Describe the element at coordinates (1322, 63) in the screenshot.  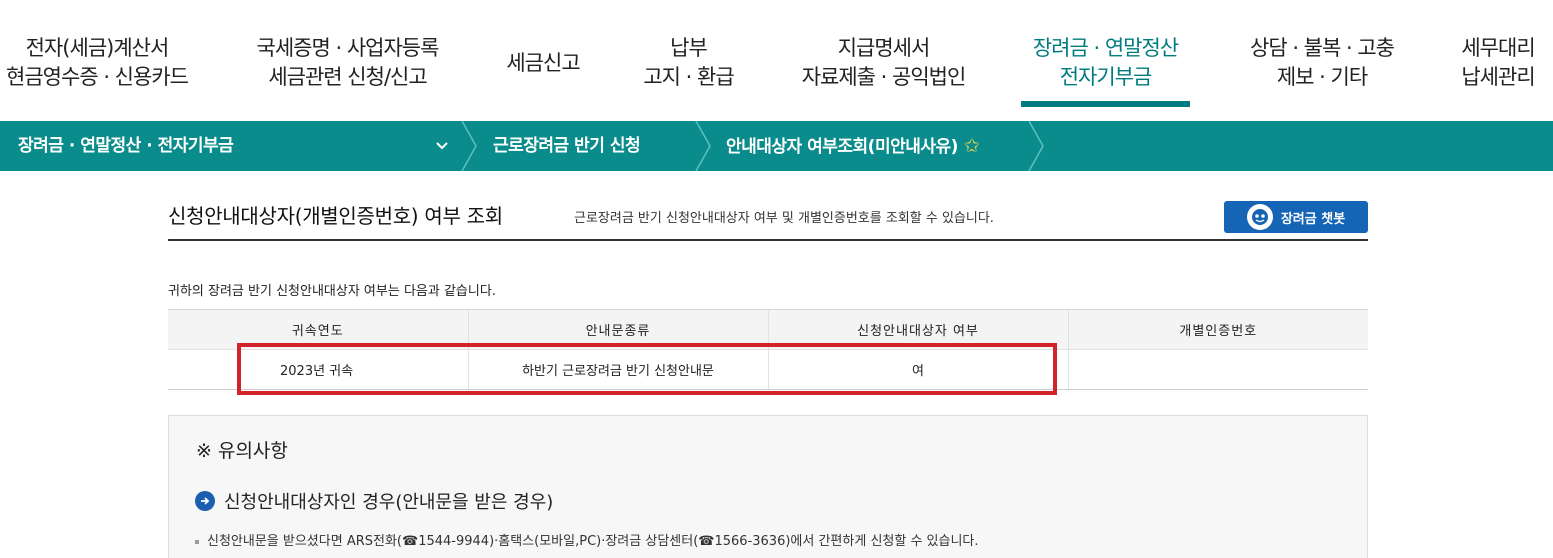
I see `gnb-item-consult: 상담 · 불복 · 고충 제보 · 기타` at that location.